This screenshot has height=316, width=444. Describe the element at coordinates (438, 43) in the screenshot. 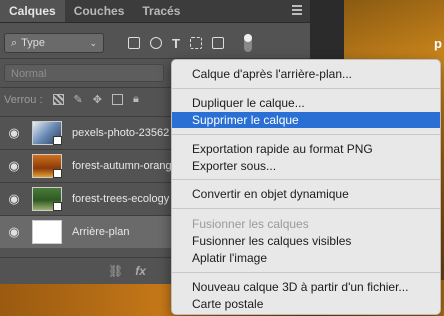

I see `canvas-text: p` at that location.